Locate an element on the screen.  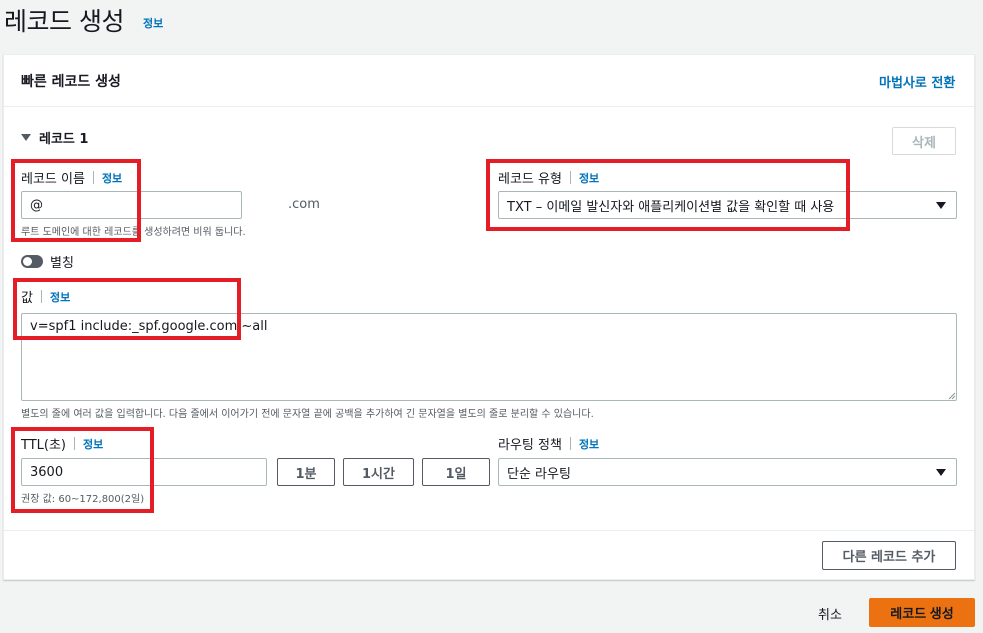
card-header is located at coordinates (489, 80).